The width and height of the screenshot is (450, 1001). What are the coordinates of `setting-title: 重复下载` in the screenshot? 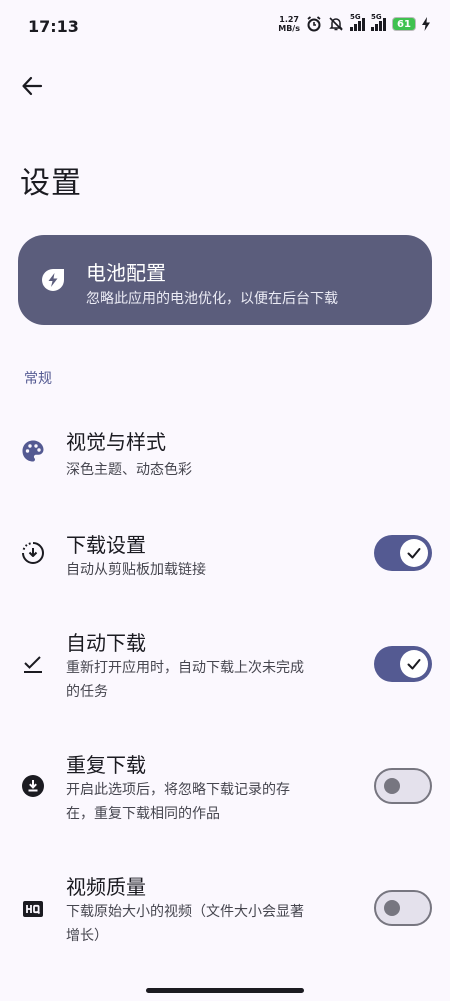 It's located at (106, 765).